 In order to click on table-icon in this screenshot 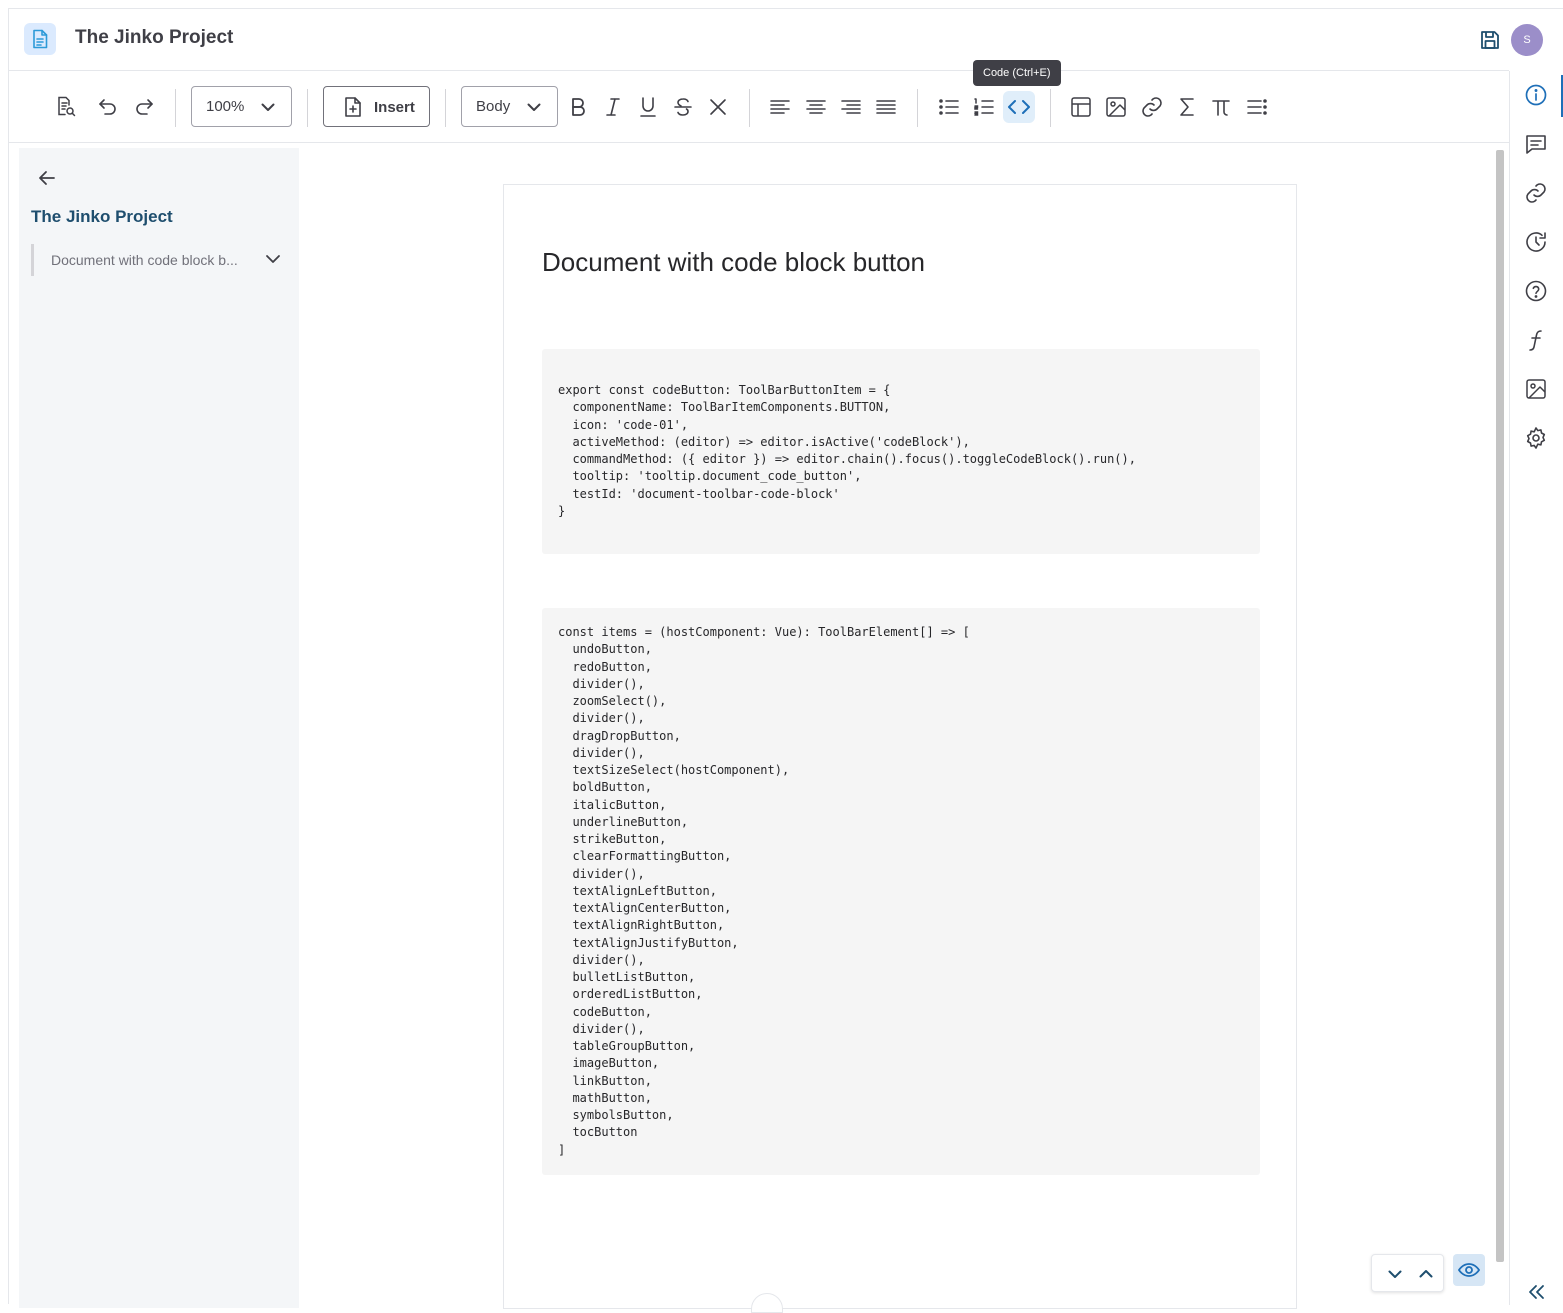, I will do `click(1081, 107)`.